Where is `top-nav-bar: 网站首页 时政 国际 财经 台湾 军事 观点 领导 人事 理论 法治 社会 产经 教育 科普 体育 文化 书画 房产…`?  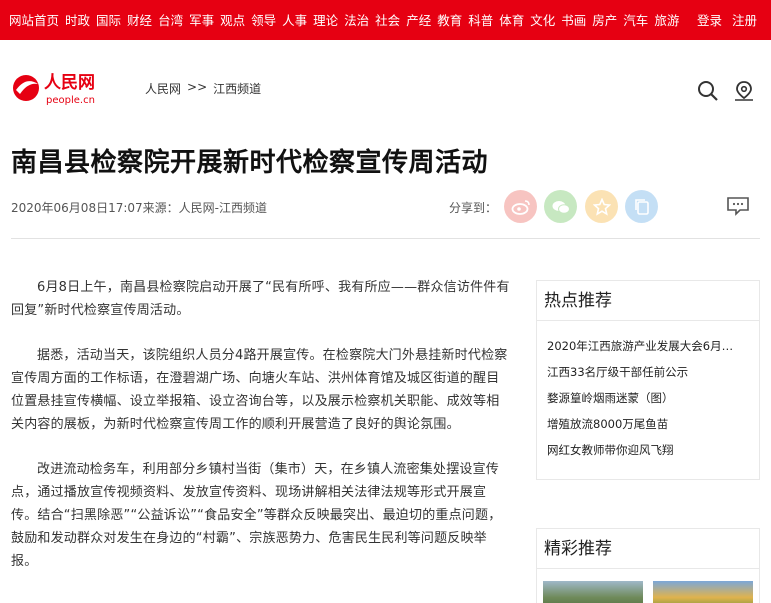
top-nav-bar: 网站首页 时政 国际 财经 台湾 军事 观点 领导 人事 理论 法治 社会 产经 教育 科普 体育 文化 书画 房产… is located at coordinates (385, 20).